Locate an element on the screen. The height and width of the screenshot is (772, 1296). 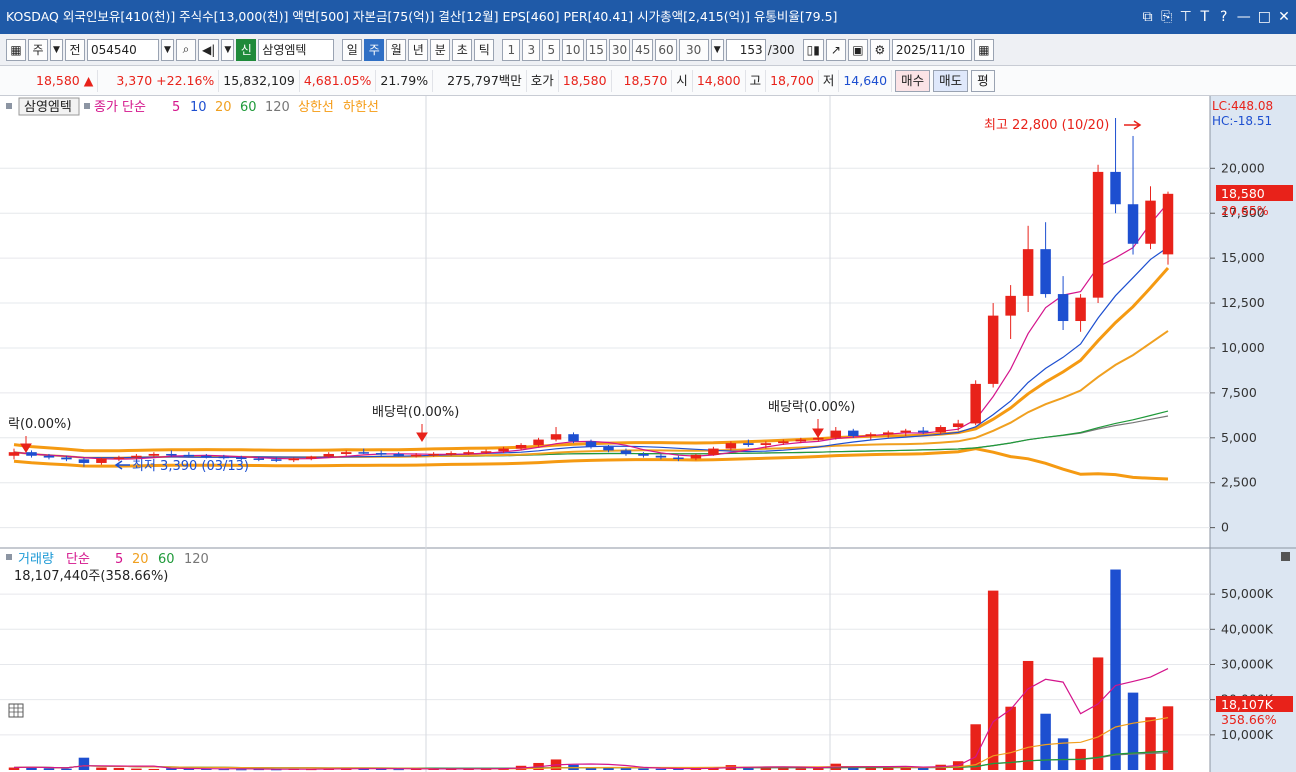
period-second: 초 is located at coordinates (462, 49).